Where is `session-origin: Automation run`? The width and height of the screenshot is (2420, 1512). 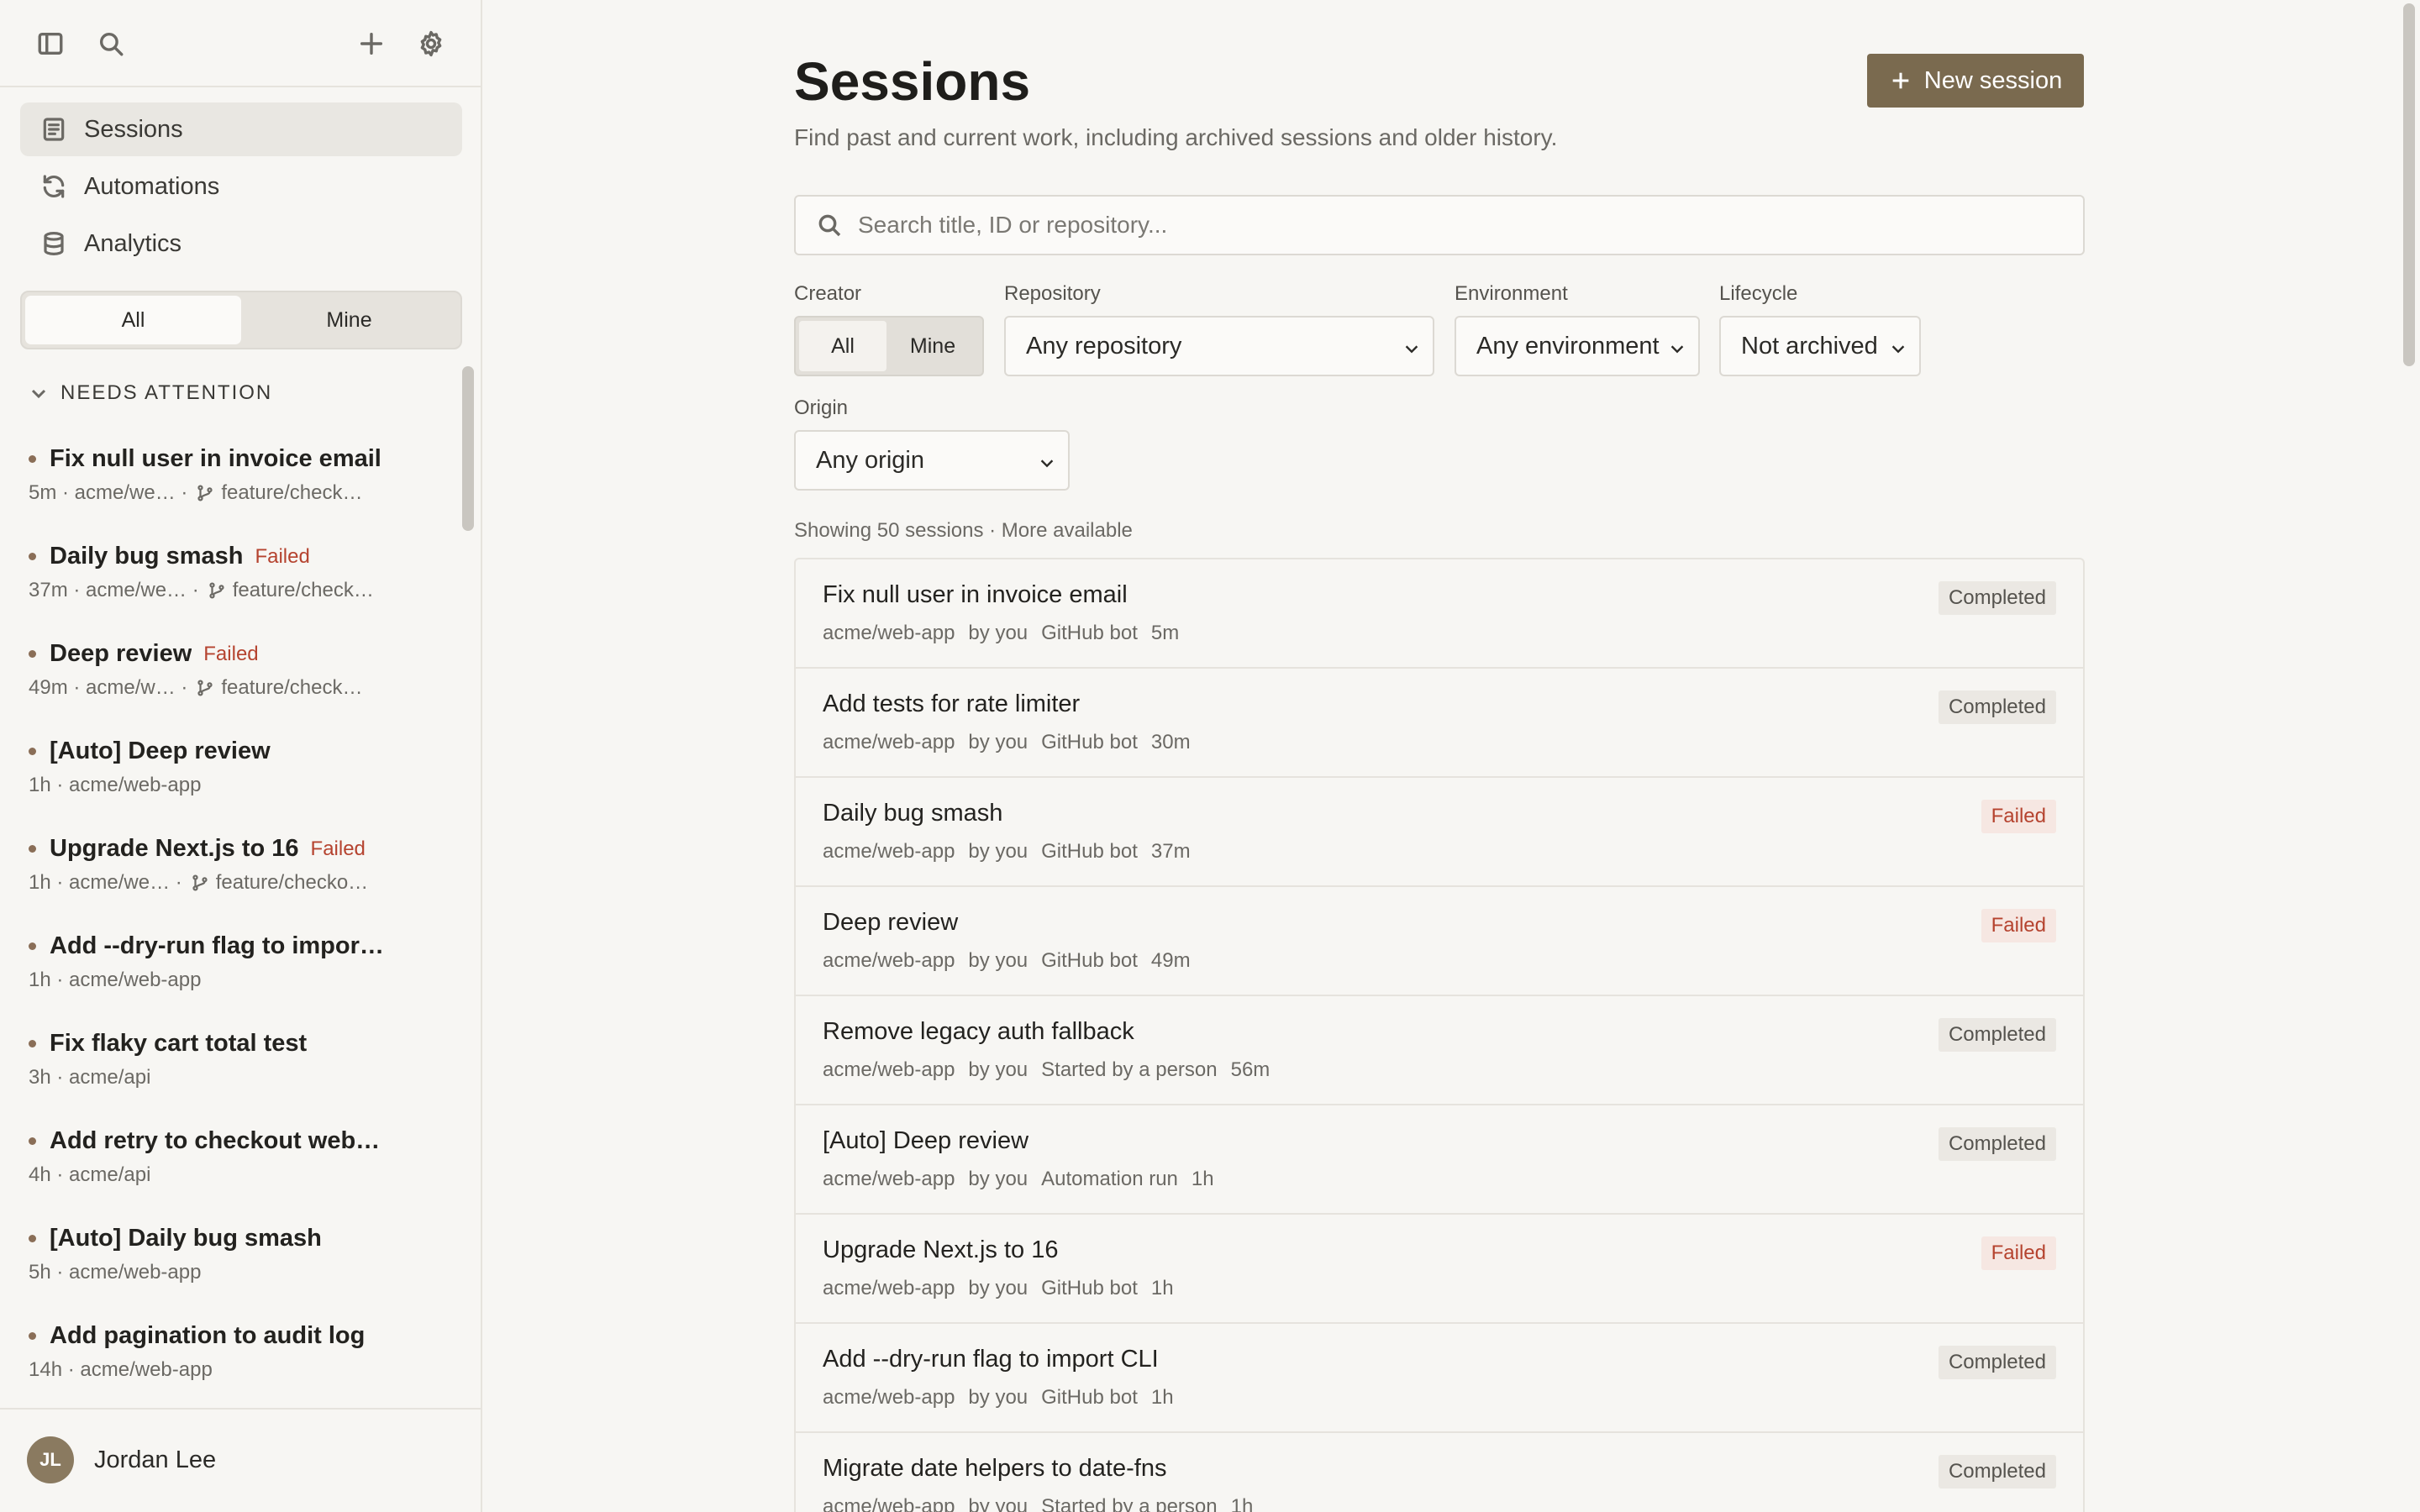 session-origin: Automation run is located at coordinates (1109, 1179).